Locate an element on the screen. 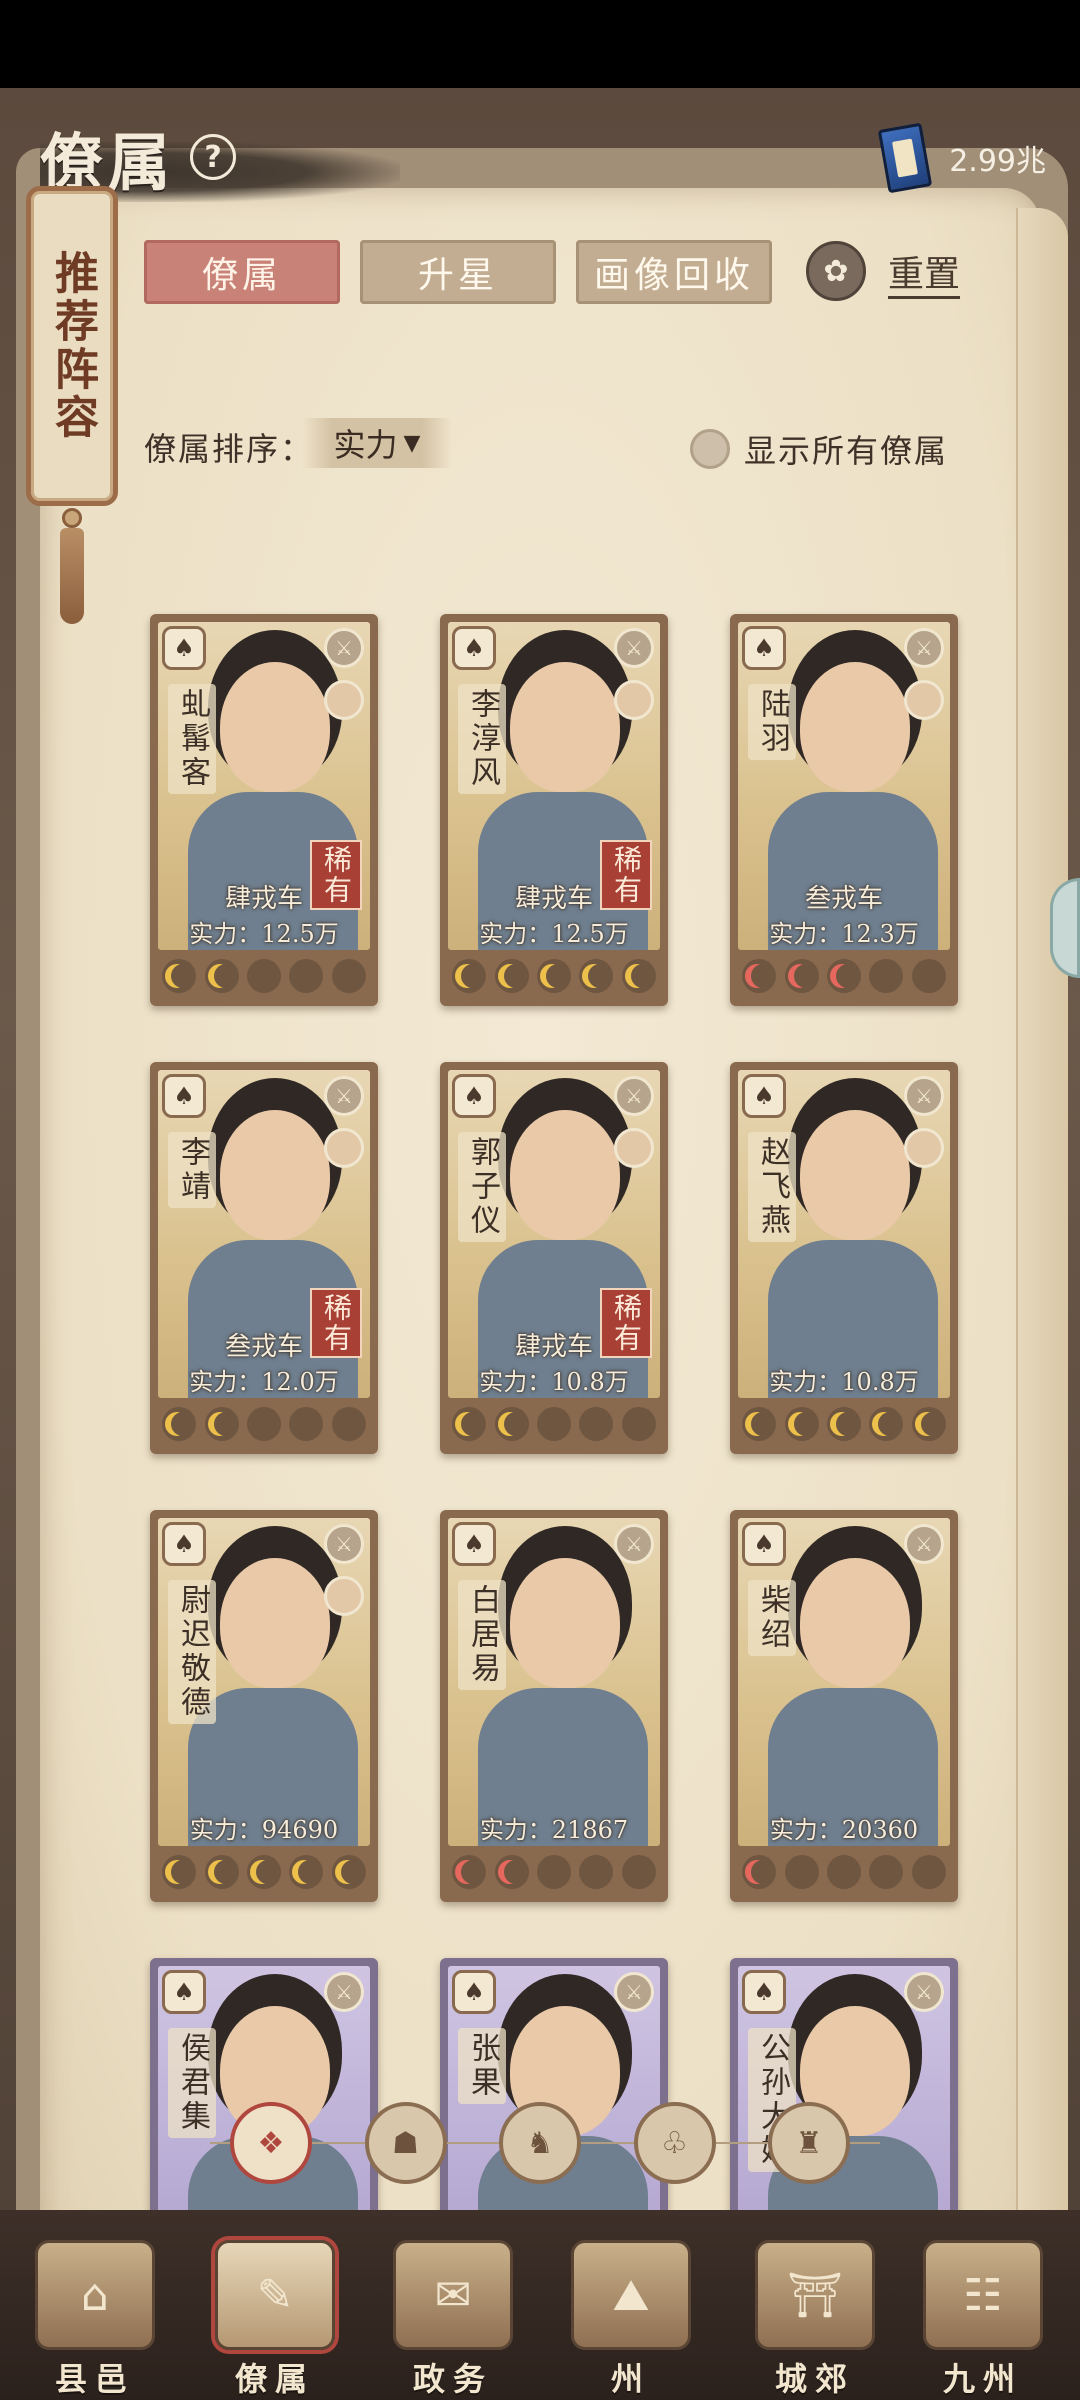  recommended-lineup-button: 推荐阵容 is located at coordinates (72, 346).